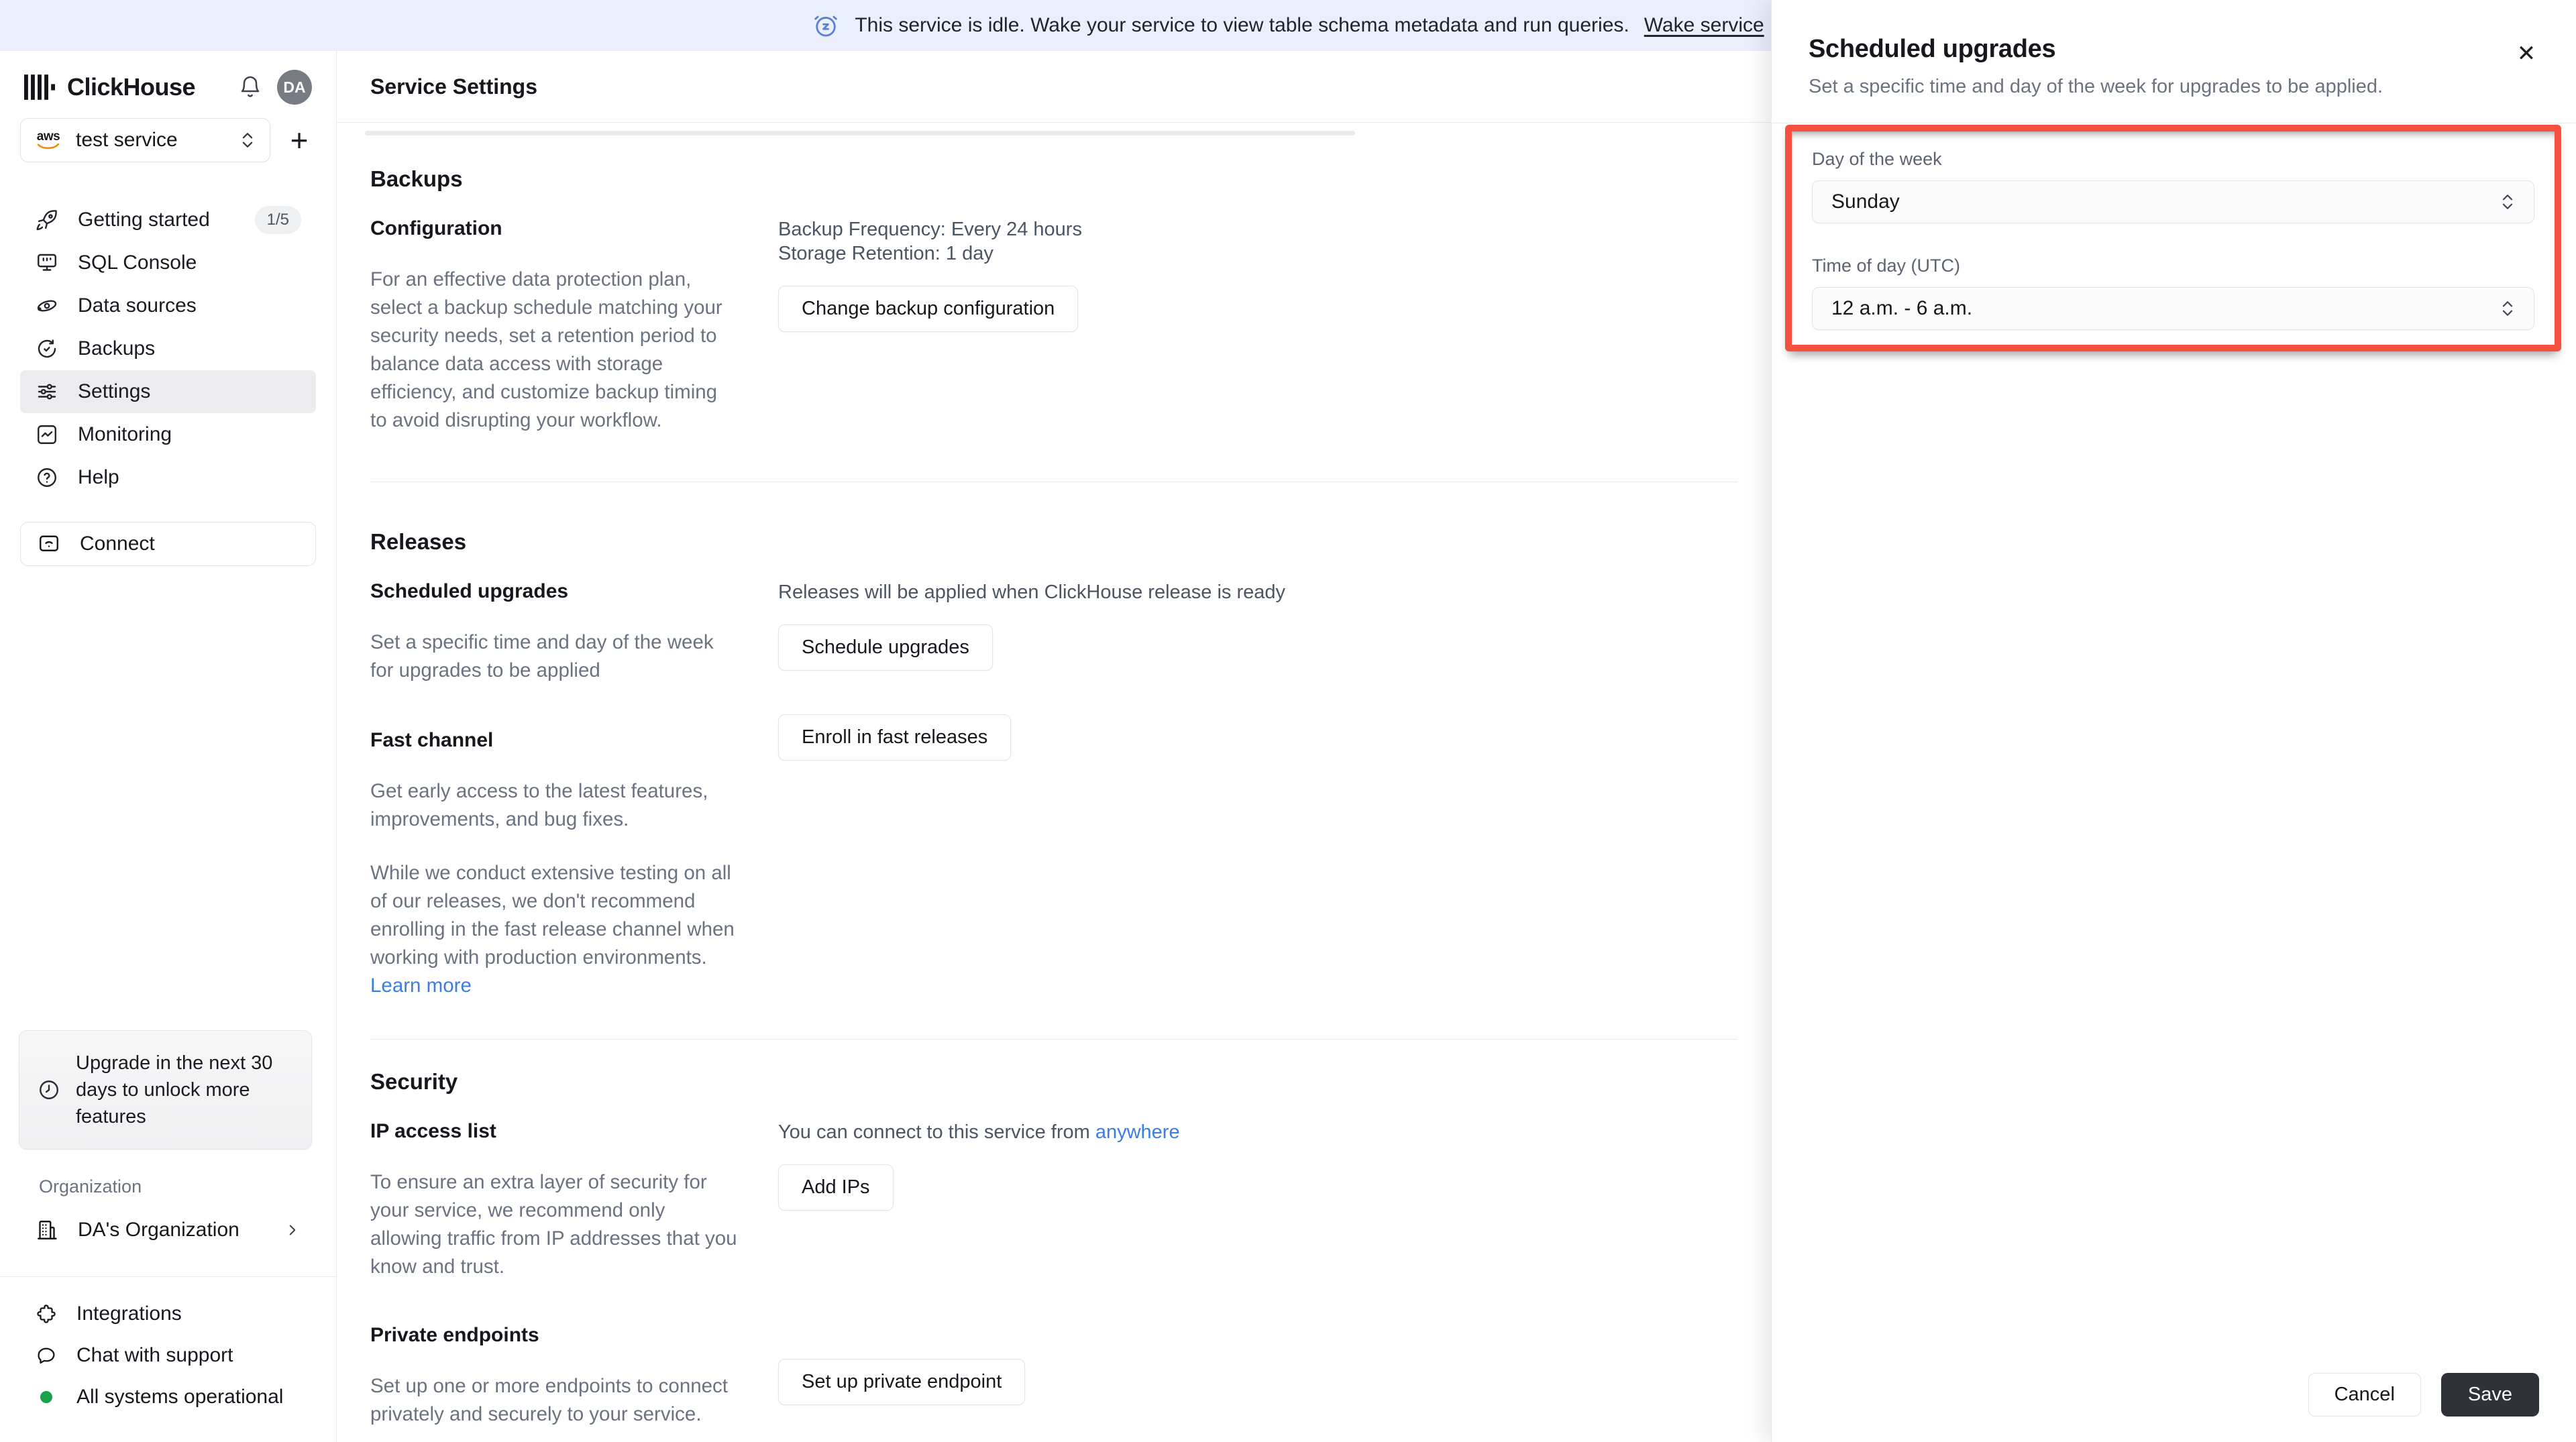 The width and height of the screenshot is (2576, 1442). Describe the element at coordinates (1932, 49) in the screenshot. I see `drawer-title: Scheduled upgrades` at that location.